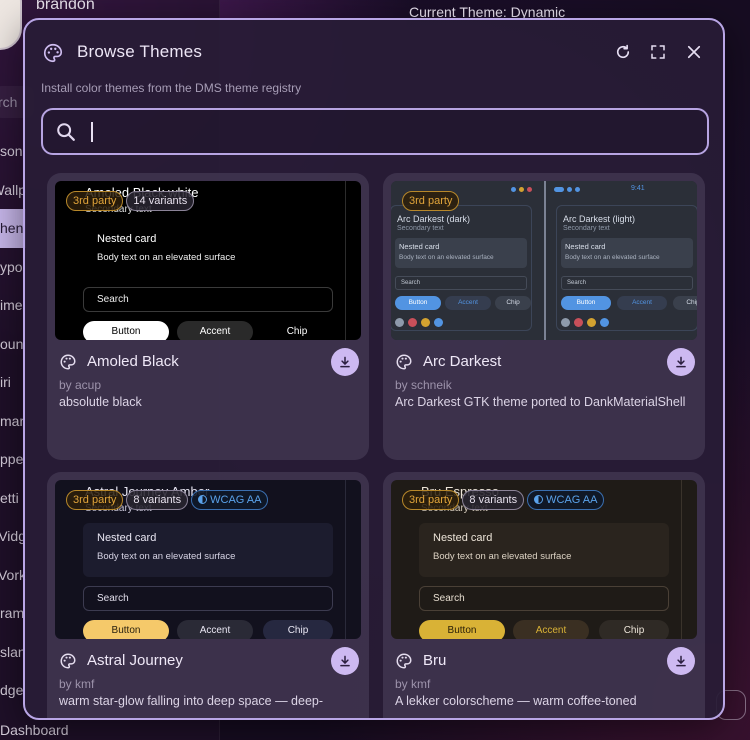  I want to click on theme-name: Amoled Black, so click(133, 361).